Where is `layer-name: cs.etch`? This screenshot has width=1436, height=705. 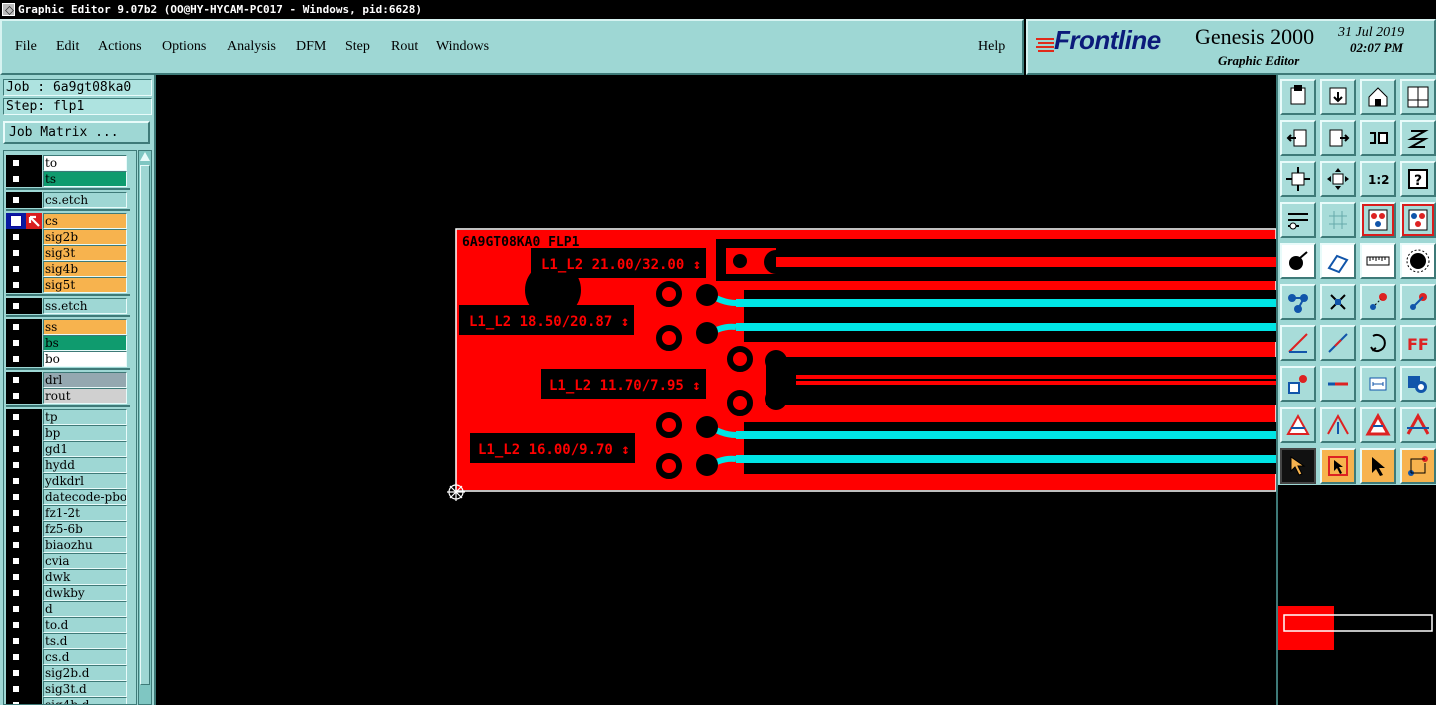
layer-name: cs.etch is located at coordinates (85, 200).